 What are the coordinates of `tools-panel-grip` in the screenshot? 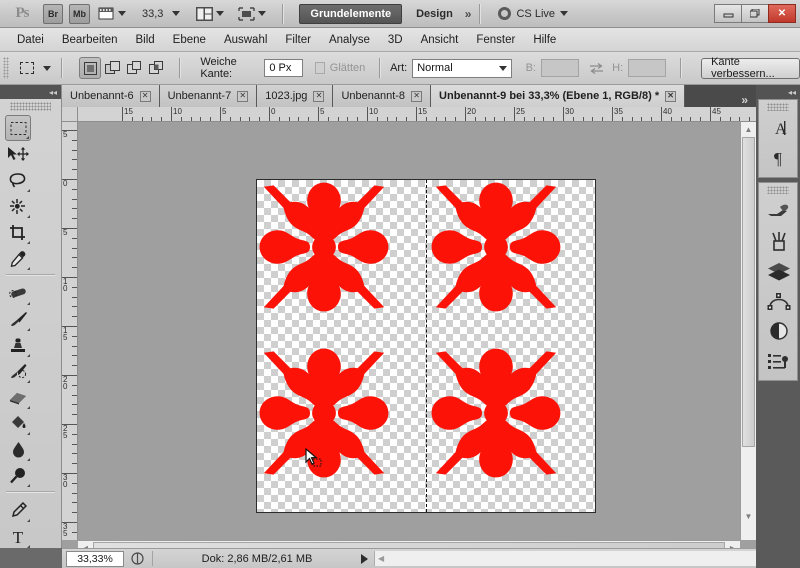 It's located at (30, 106).